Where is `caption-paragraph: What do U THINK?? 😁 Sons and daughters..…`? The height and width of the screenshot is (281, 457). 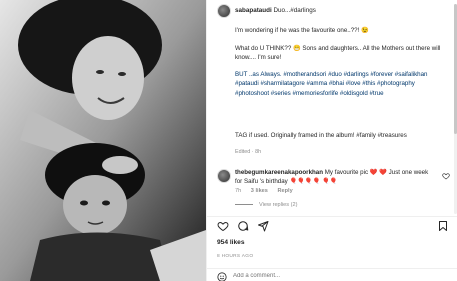
caption-paragraph: What do U THINK?? 😁 Sons and daughters..… is located at coordinates (338, 53).